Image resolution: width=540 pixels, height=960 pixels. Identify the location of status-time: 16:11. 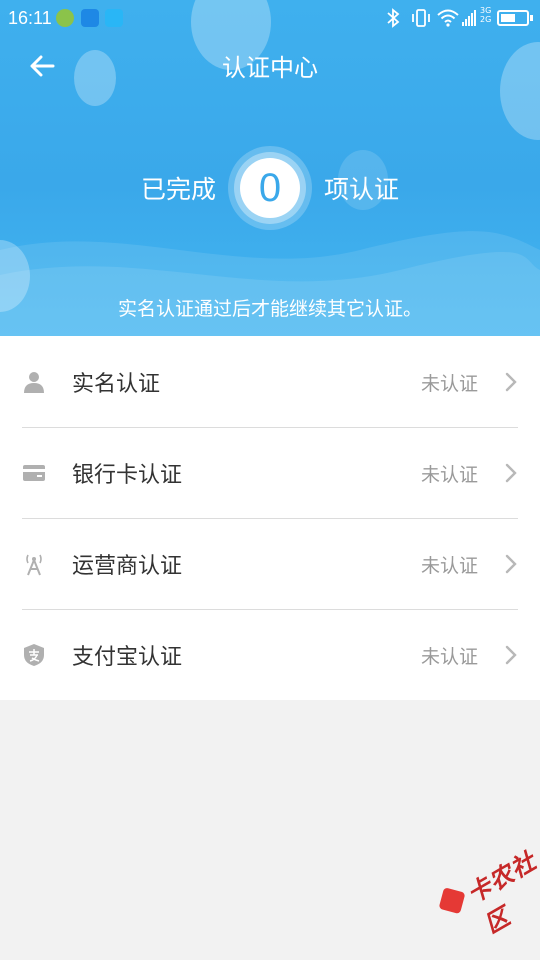
(30, 18).